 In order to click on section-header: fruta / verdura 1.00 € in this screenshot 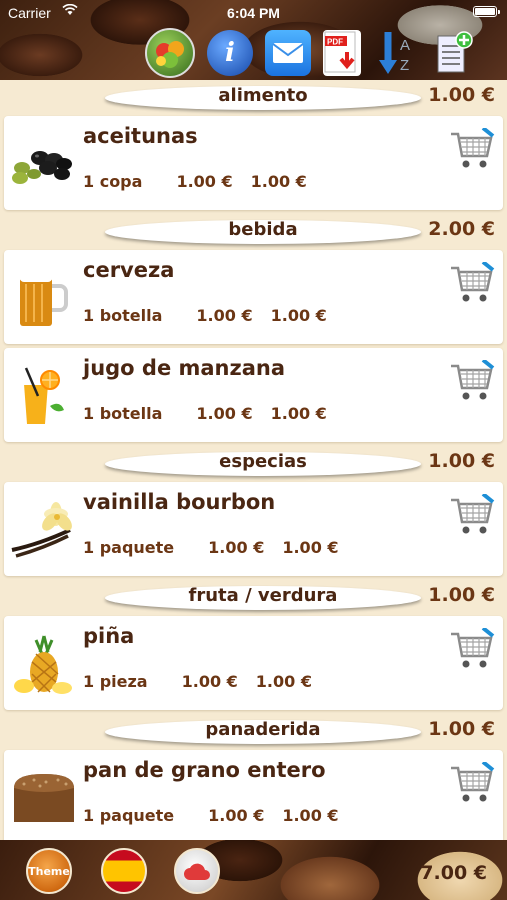, I will do `click(253, 598)`.